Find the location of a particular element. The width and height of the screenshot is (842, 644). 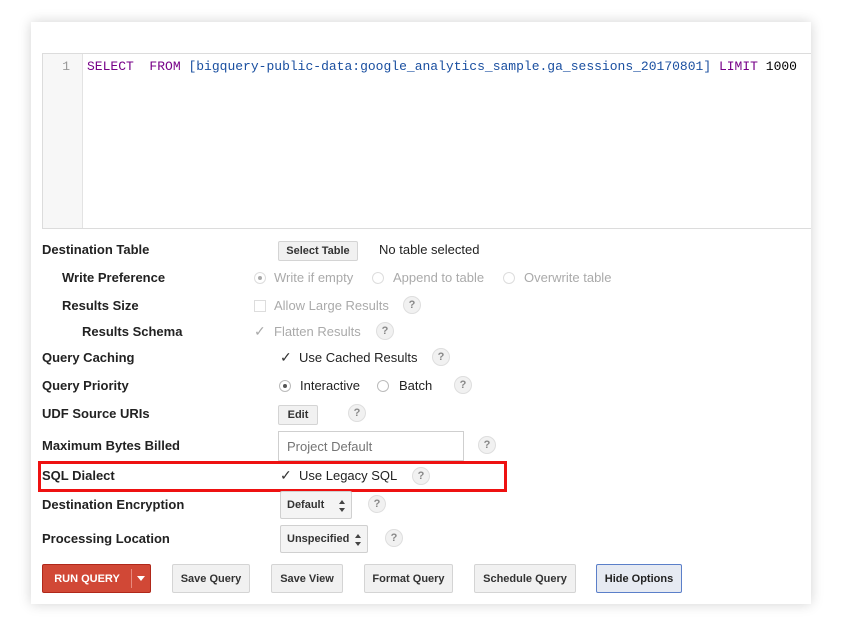

hide-options-button: Hide Options is located at coordinates (639, 578).